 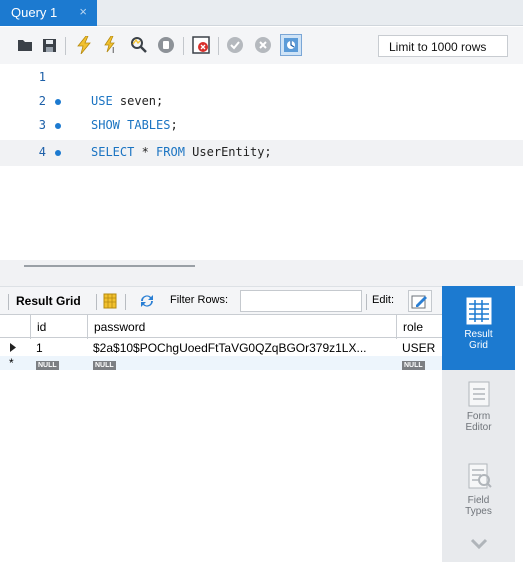 I want to click on grid-layout-icon, so click(x=110, y=302).